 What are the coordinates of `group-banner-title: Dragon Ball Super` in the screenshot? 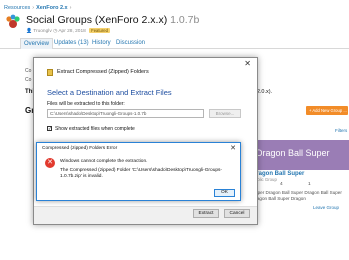 It's located at (293, 153).